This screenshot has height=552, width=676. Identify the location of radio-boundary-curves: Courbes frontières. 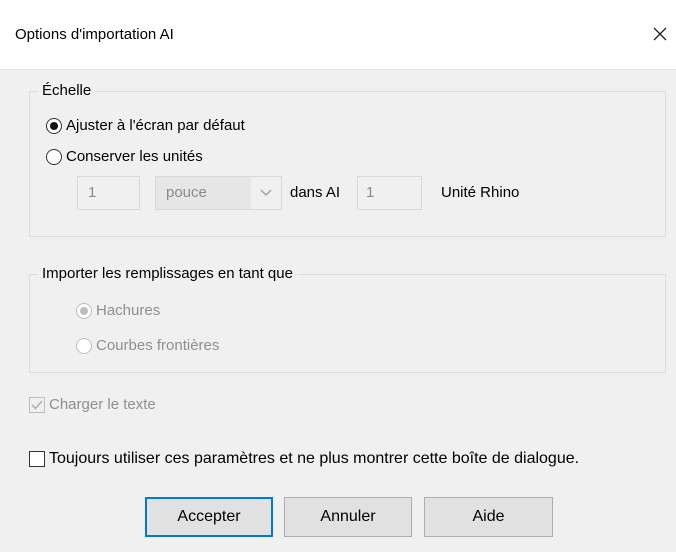
(147, 345).